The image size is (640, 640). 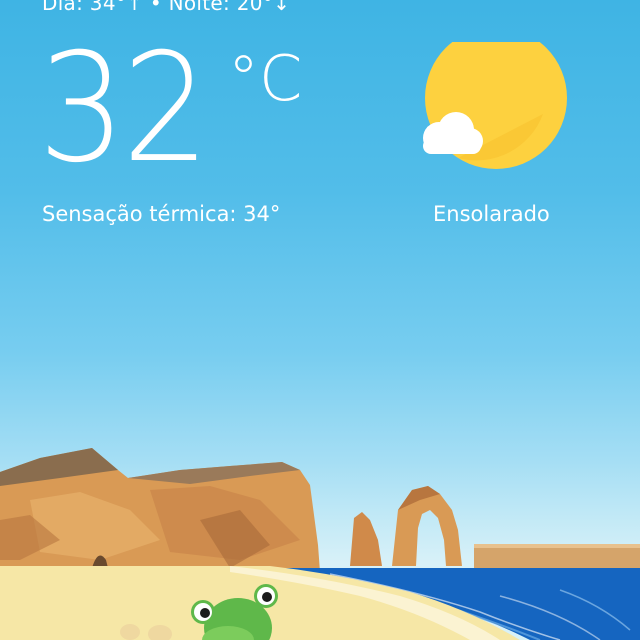 I want to click on weather-condition: Ensolarado, so click(x=491, y=214).